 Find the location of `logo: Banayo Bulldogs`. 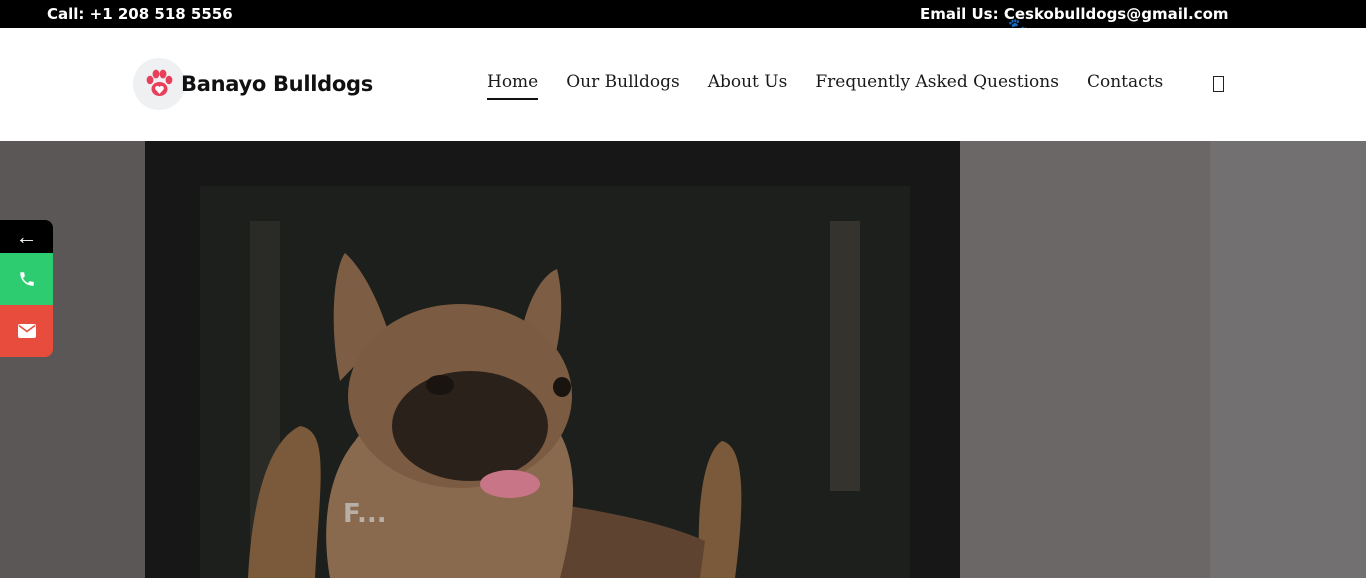

logo: Banayo Bulldogs is located at coordinates (253, 84).